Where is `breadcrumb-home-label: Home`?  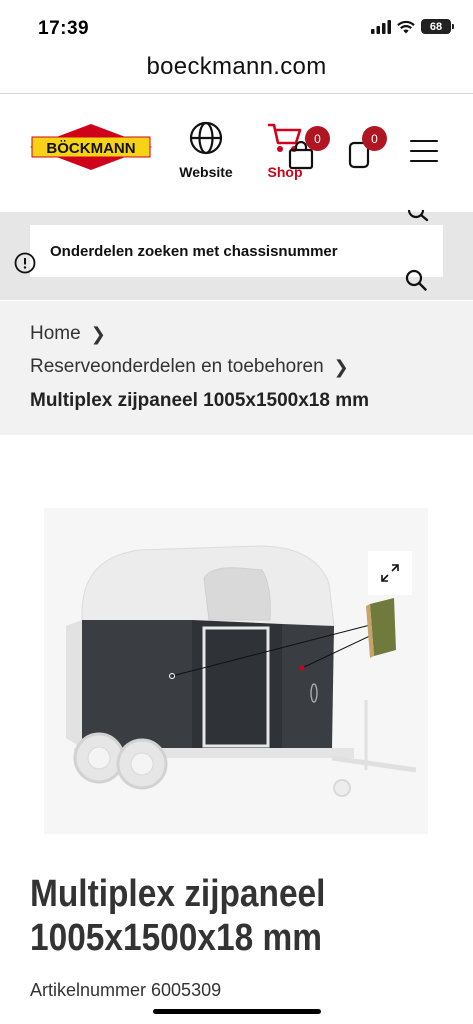 breadcrumb-home-label: Home is located at coordinates (55, 334).